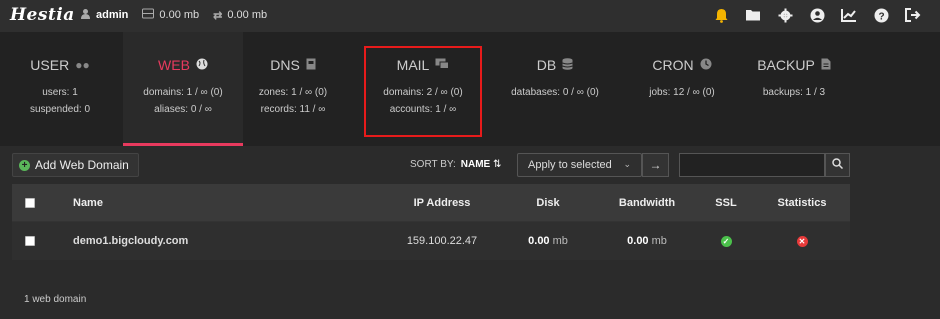 The width and height of the screenshot is (940, 319). What do you see at coordinates (785, 15) in the screenshot?
I see `gear-icon` at bounding box center [785, 15].